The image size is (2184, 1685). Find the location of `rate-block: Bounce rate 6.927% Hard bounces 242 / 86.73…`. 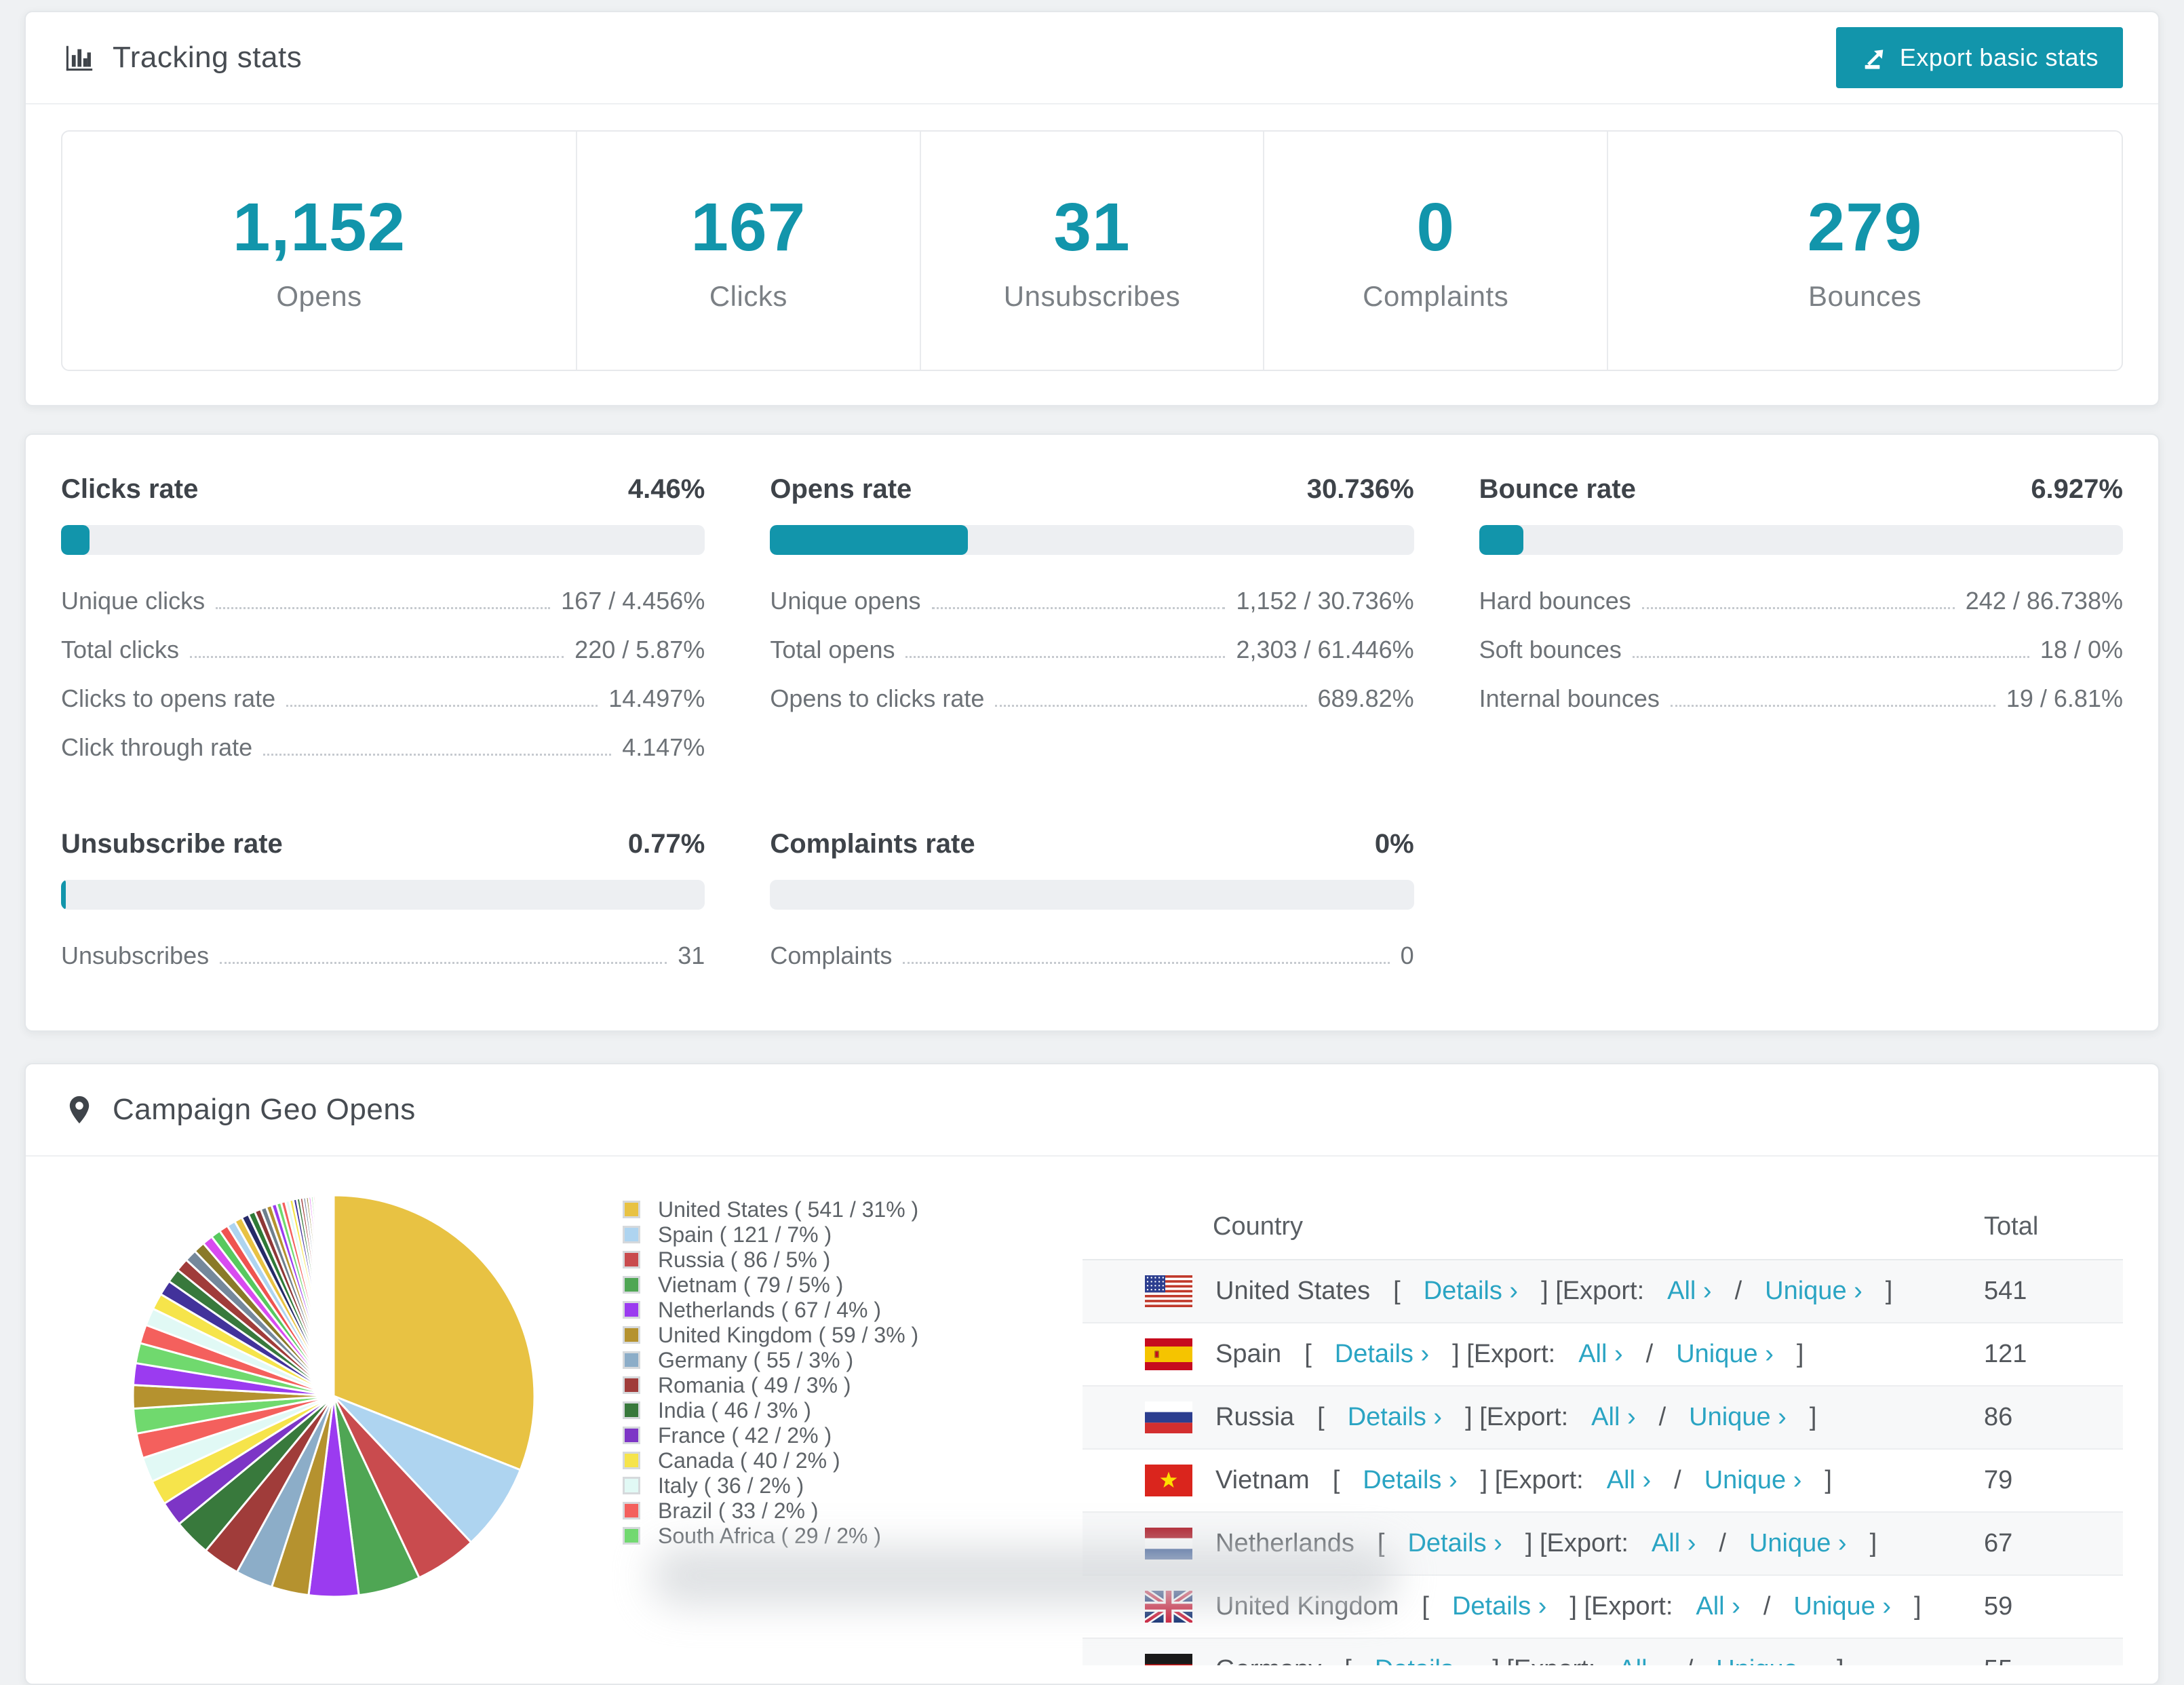

rate-block: Bounce rate 6.927% Hard bounces 242 / 86.73… is located at coordinates (1801, 623).